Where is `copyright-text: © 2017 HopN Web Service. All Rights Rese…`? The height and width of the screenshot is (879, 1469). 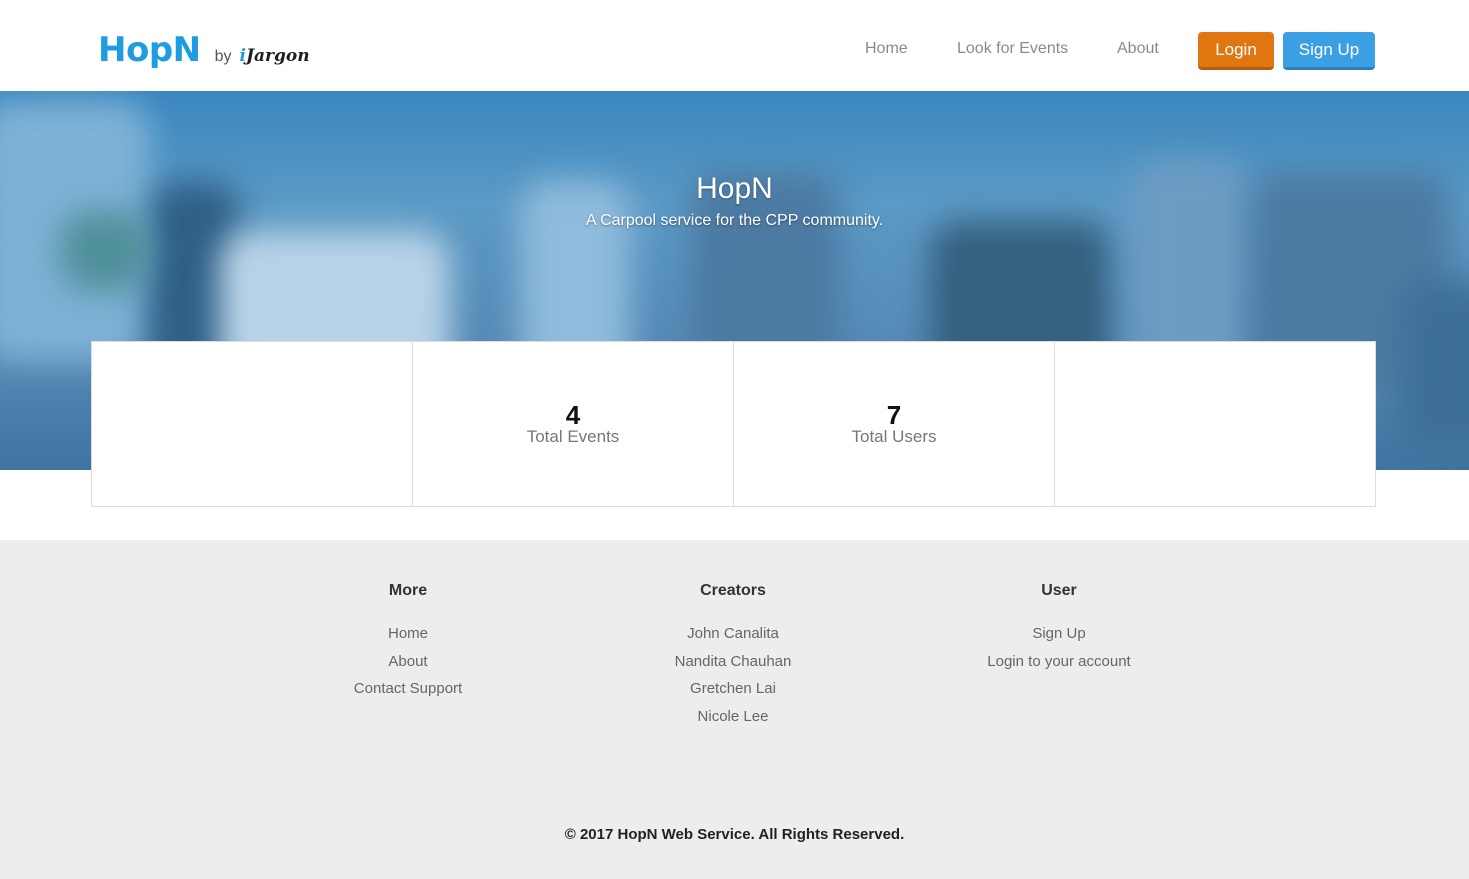 copyright-text: © 2017 HopN Web Service. All Rights Rese… is located at coordinates (734, 834).